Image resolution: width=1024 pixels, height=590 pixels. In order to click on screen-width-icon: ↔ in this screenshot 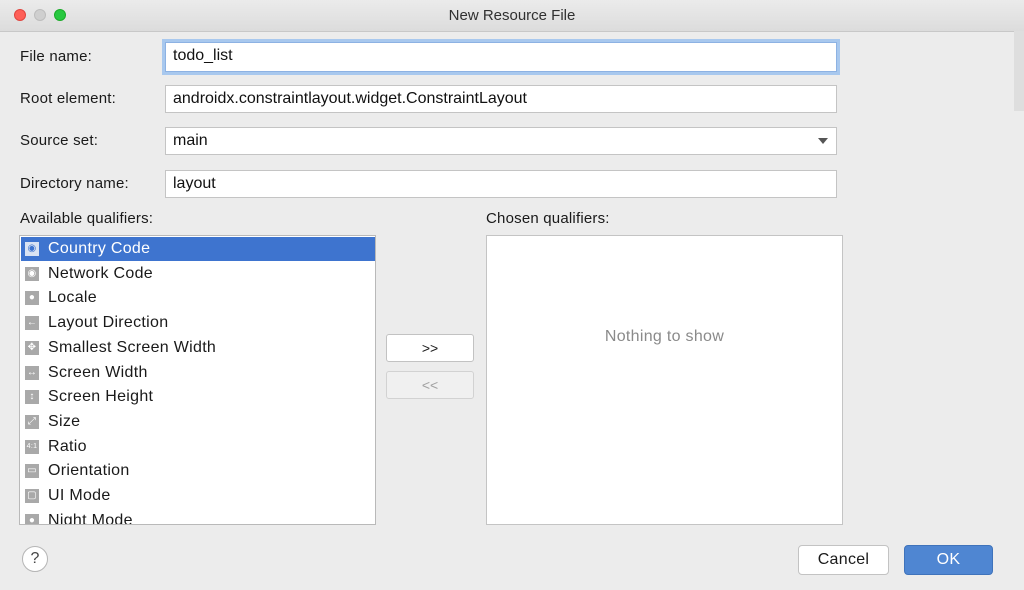, I will do `click(32, 372)`.